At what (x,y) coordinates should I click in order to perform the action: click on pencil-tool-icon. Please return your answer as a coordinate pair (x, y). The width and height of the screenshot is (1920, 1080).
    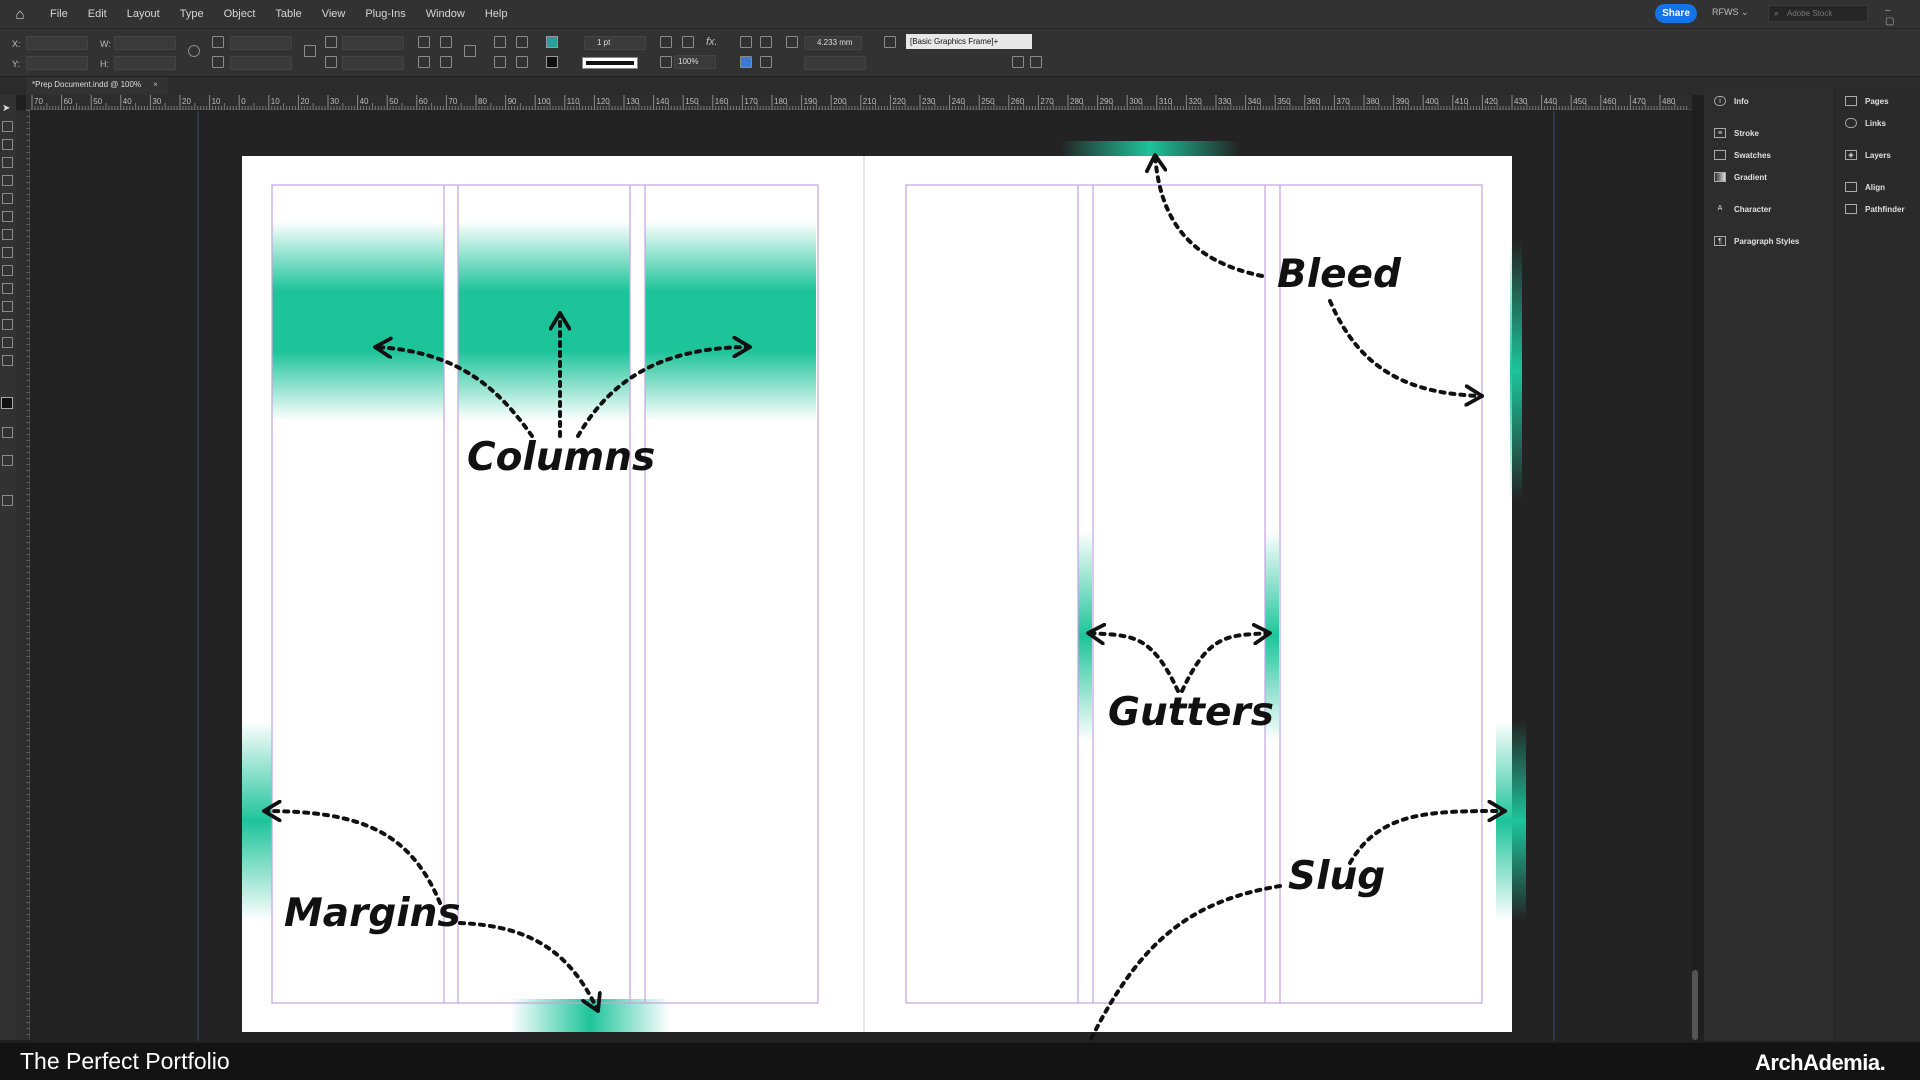
    Looking at the image, I should click on (7, 216).